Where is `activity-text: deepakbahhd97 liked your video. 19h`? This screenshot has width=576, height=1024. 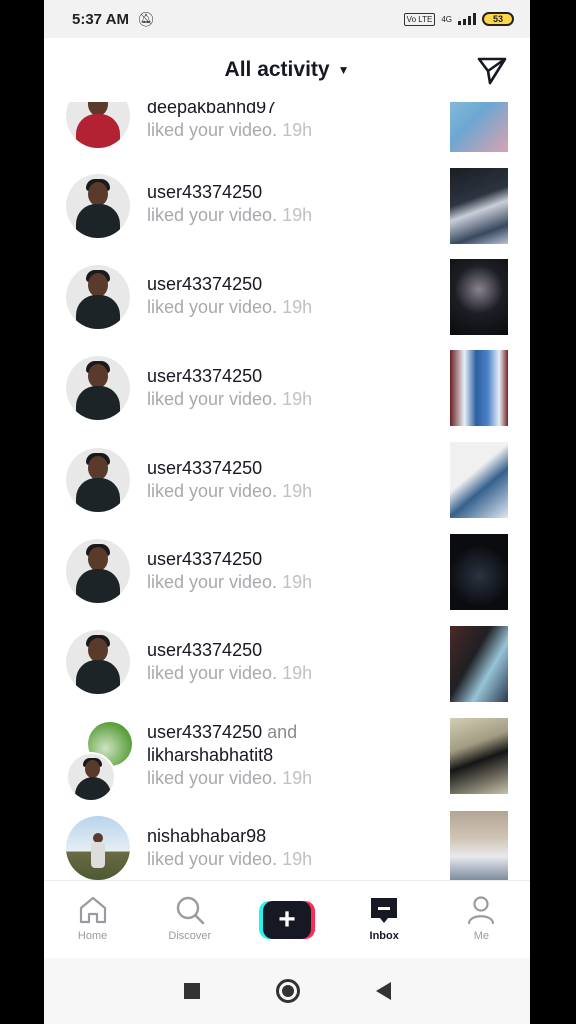
activity-text: deepakbahhd97 liked your video. 19h is located at coordinates (229, 122).